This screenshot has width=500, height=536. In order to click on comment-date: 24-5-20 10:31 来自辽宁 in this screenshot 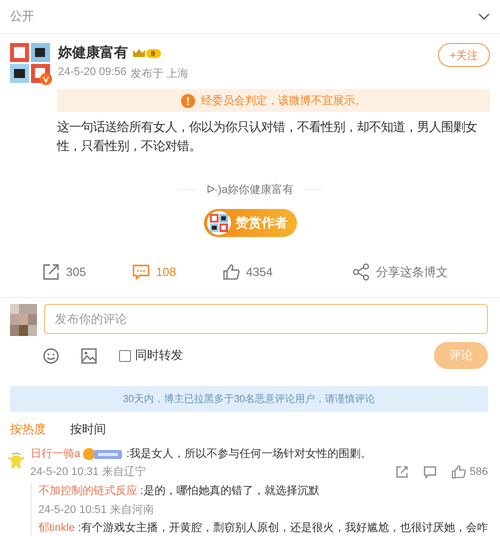, I will do `click(88, 471)`.